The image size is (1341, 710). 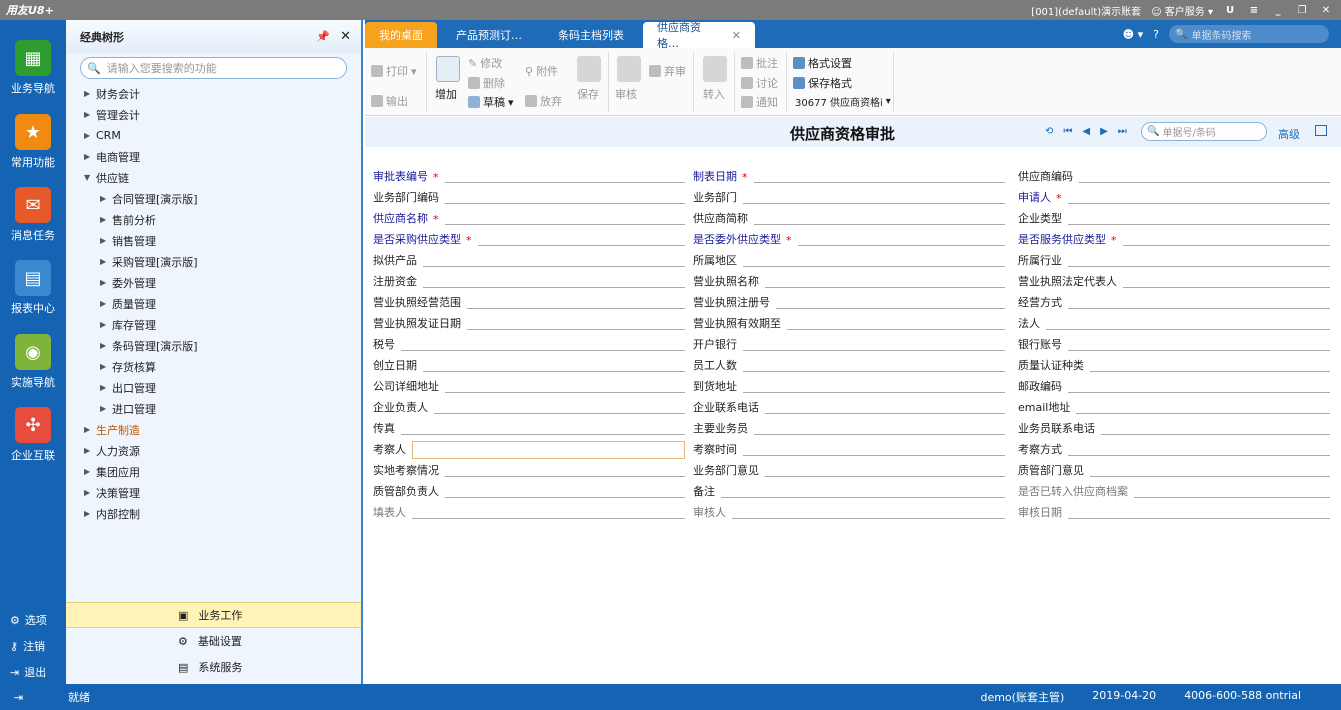 I want to click on nav-enterprise: ✣ 企业互联, so click(x=33, y=435).